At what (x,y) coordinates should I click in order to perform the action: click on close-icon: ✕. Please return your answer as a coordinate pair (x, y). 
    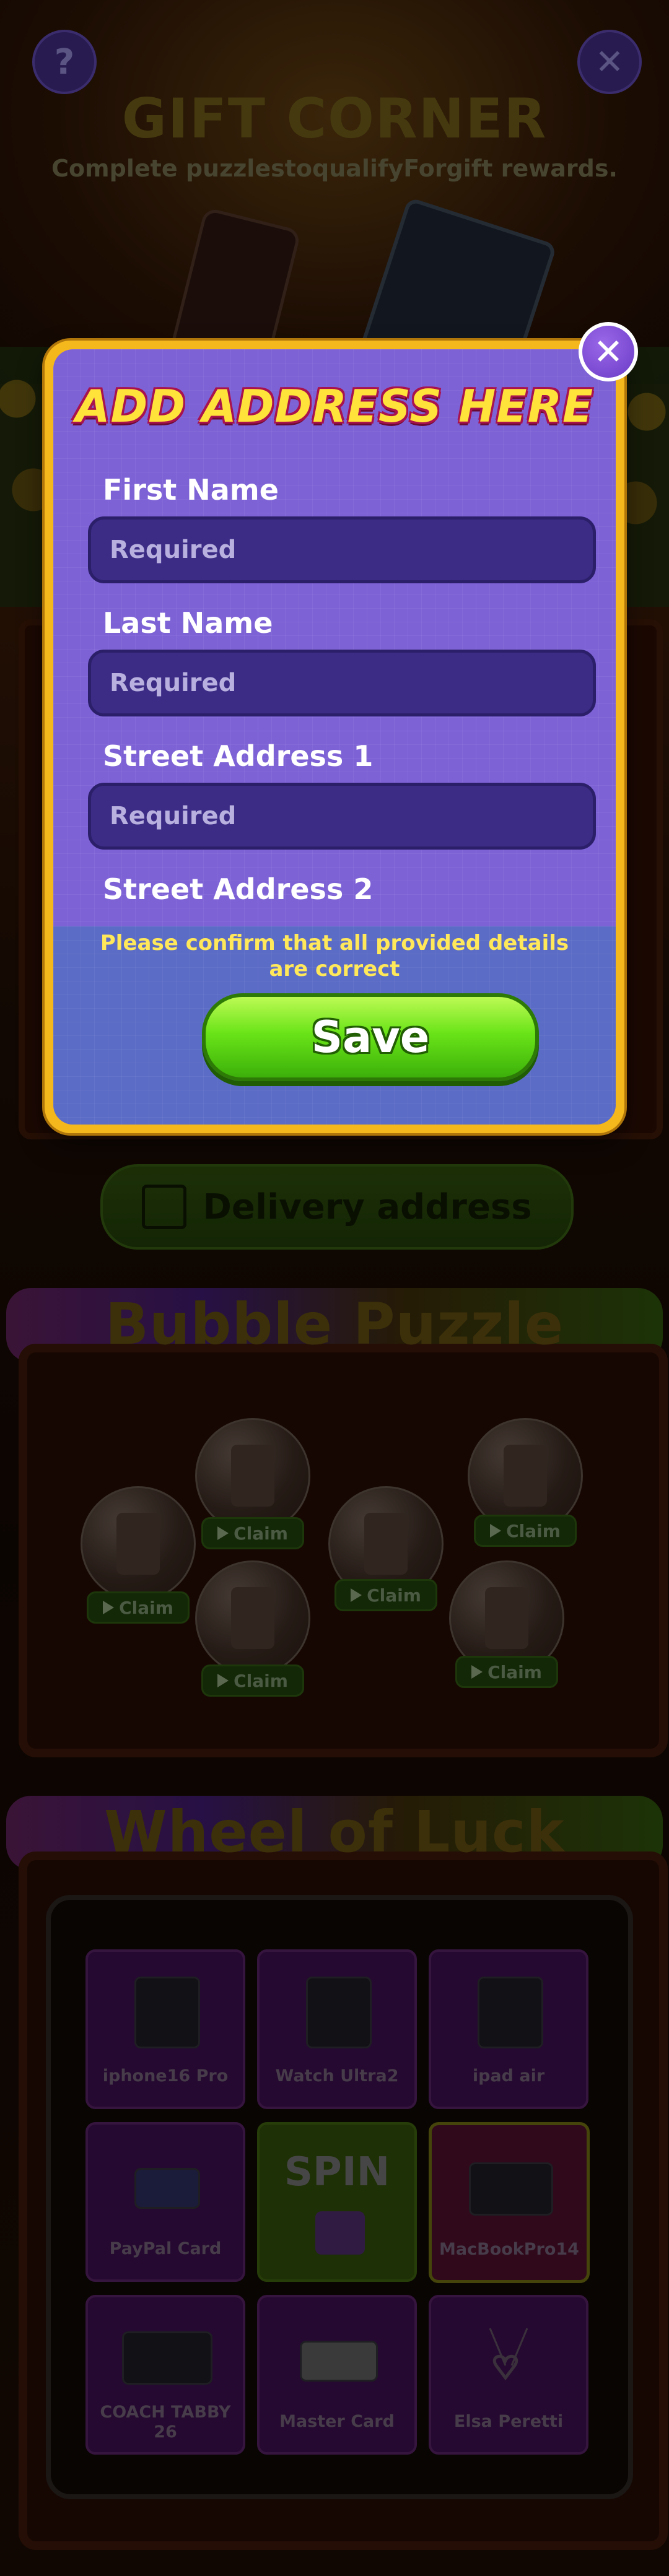
    Looking at the image, I should click on (608, 352).